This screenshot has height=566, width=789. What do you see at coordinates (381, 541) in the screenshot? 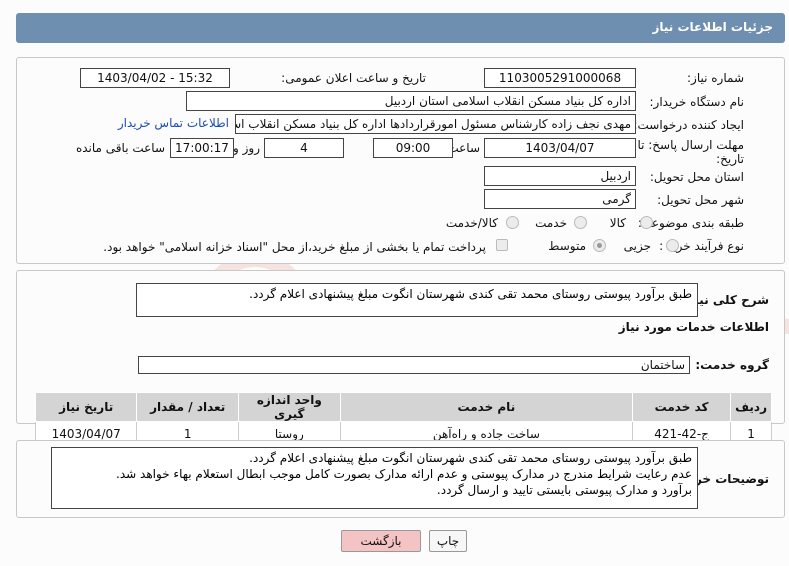
I see `back-button: بازگشت` at bounding box center [381, 541].